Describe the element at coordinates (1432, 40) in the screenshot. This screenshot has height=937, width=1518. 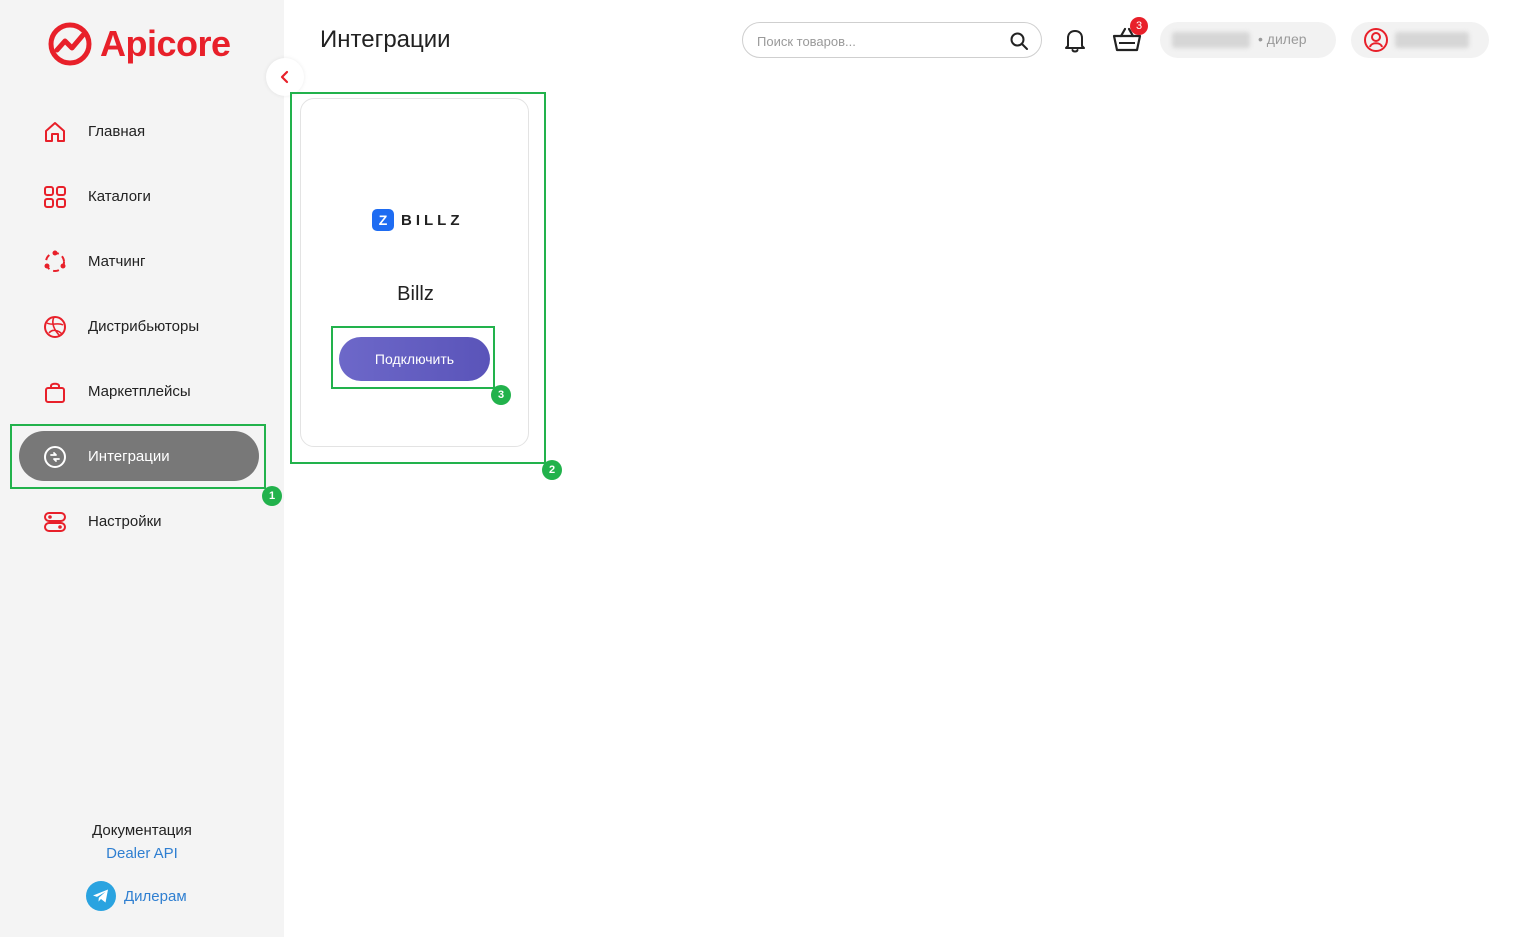
I see `blurred-user-name` at that location.